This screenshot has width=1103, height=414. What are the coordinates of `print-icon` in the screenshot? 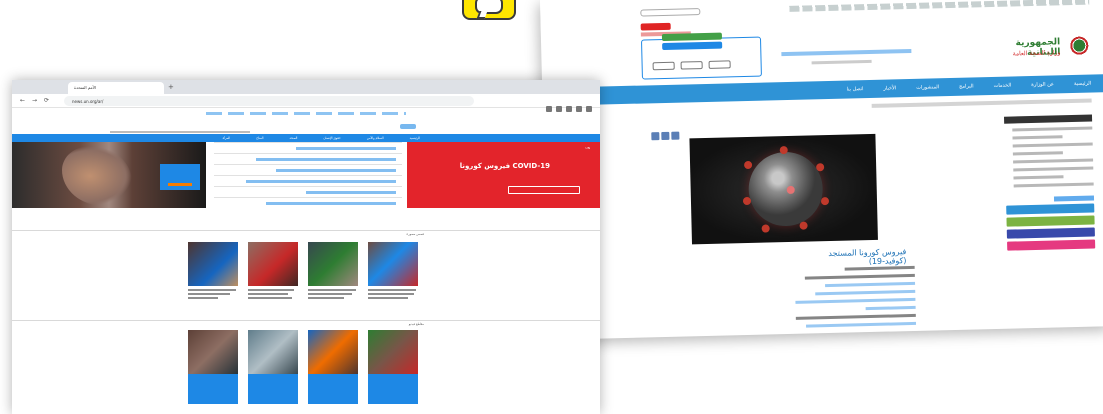 It's located at (665, 136).